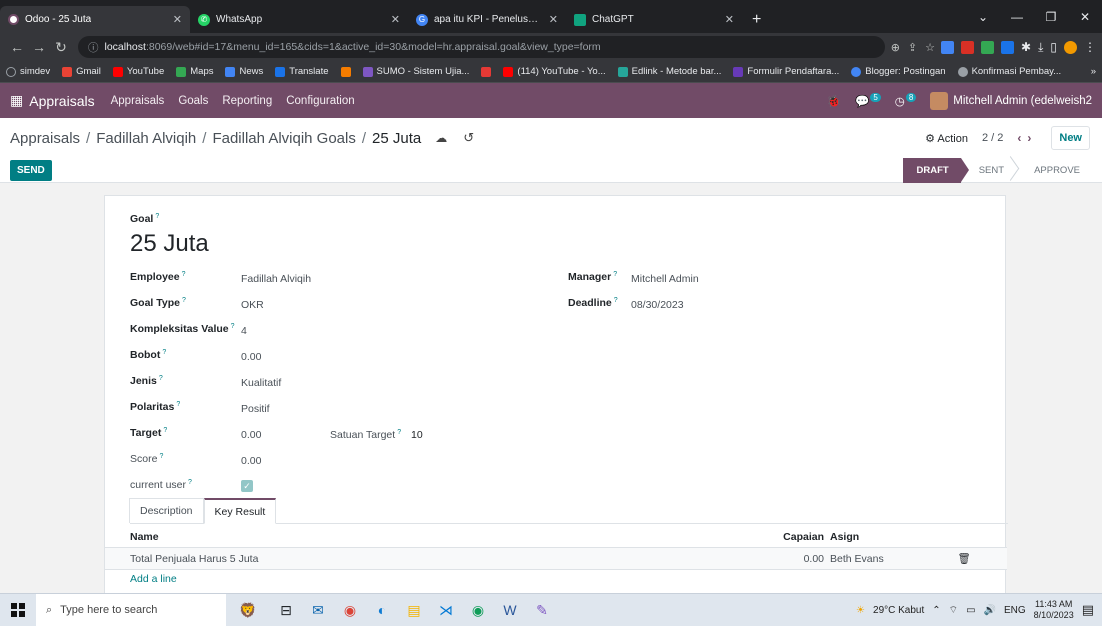 This screenshot has height=626, width=1102. What do you see at coordinates (556, 579) in the screenshot?
I see `add-line-link: Add a line` at bounding box center [556, 579].